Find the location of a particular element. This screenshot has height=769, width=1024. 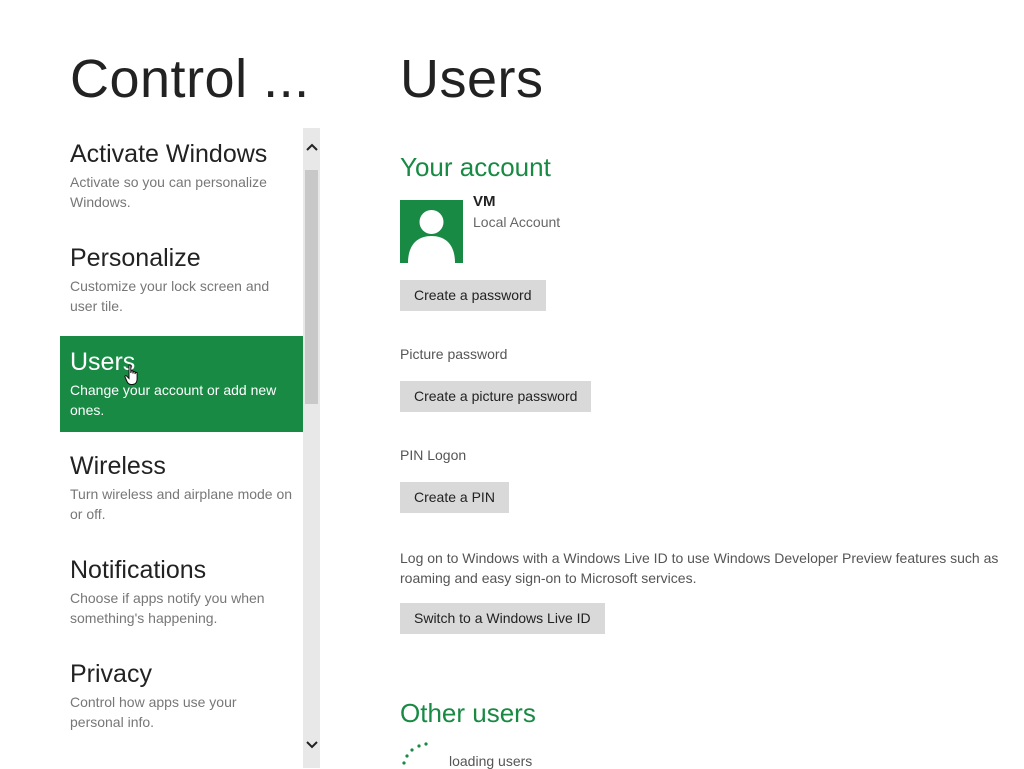

your-account-heading: Your account is located at coordinates (475, 167).